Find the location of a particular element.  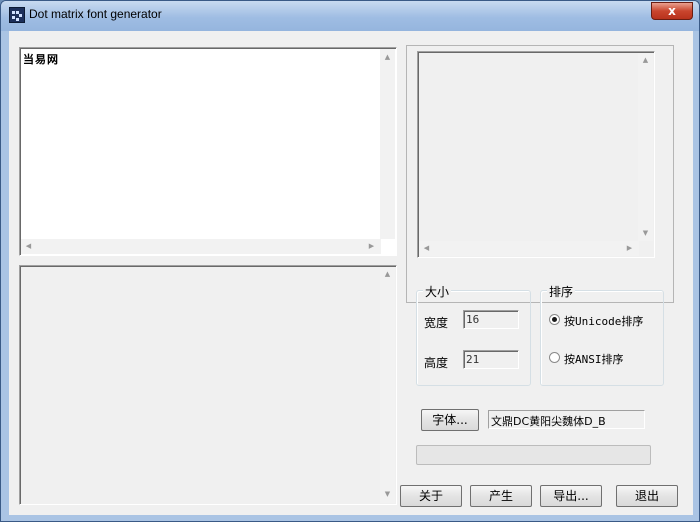

preview-vertical-scrollbar: ▲ ▼ is located at coordinates (645, 147).